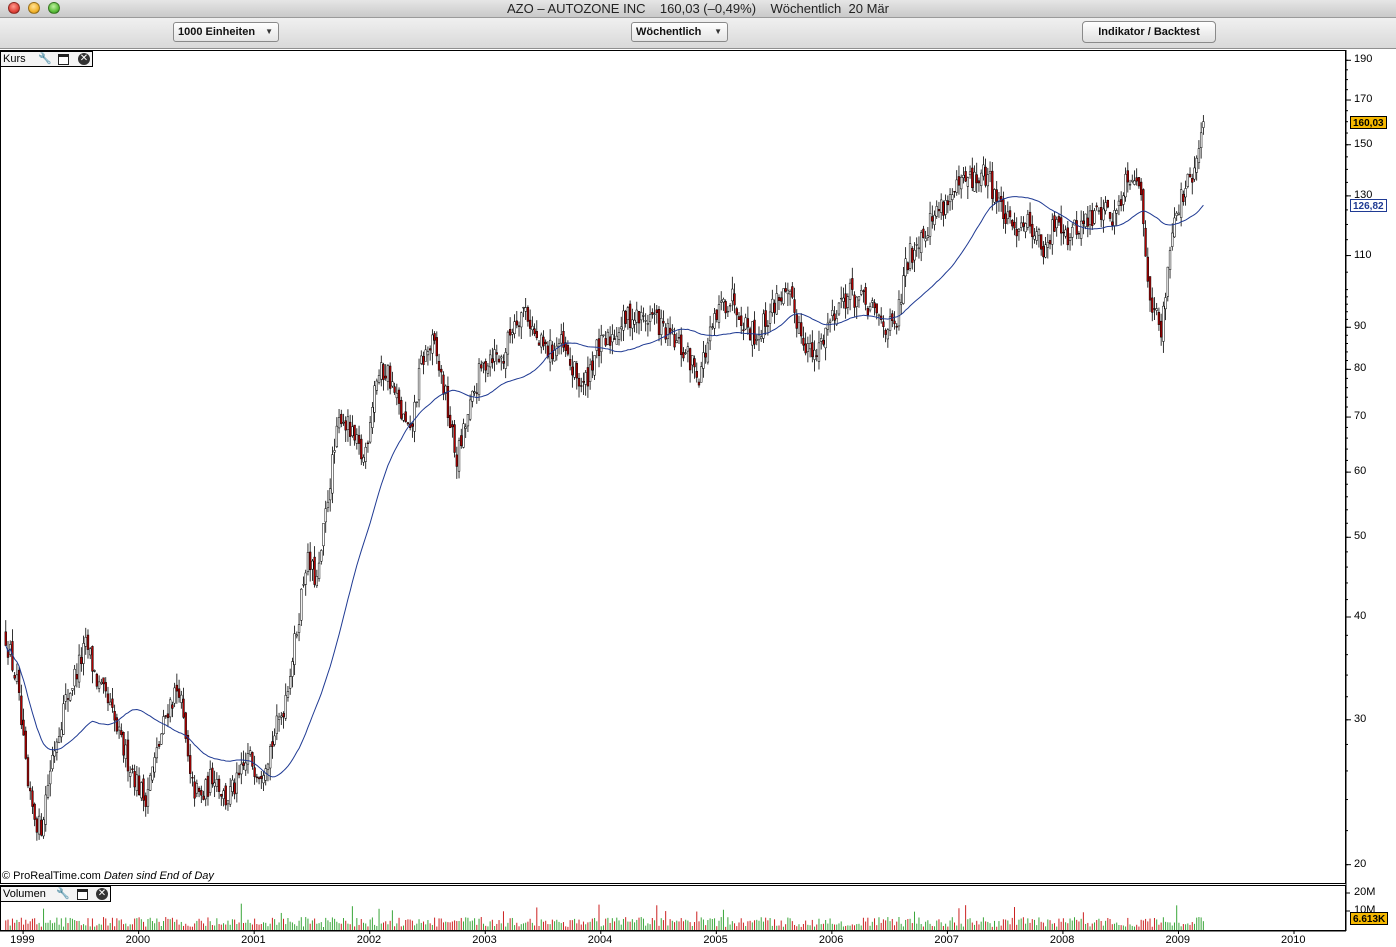 The width and height of the screenshot is (1396, 947). Describe the element at coordinates (1368, 122) in the screenshot. I see `last-price-badge: 160,03` at that location.